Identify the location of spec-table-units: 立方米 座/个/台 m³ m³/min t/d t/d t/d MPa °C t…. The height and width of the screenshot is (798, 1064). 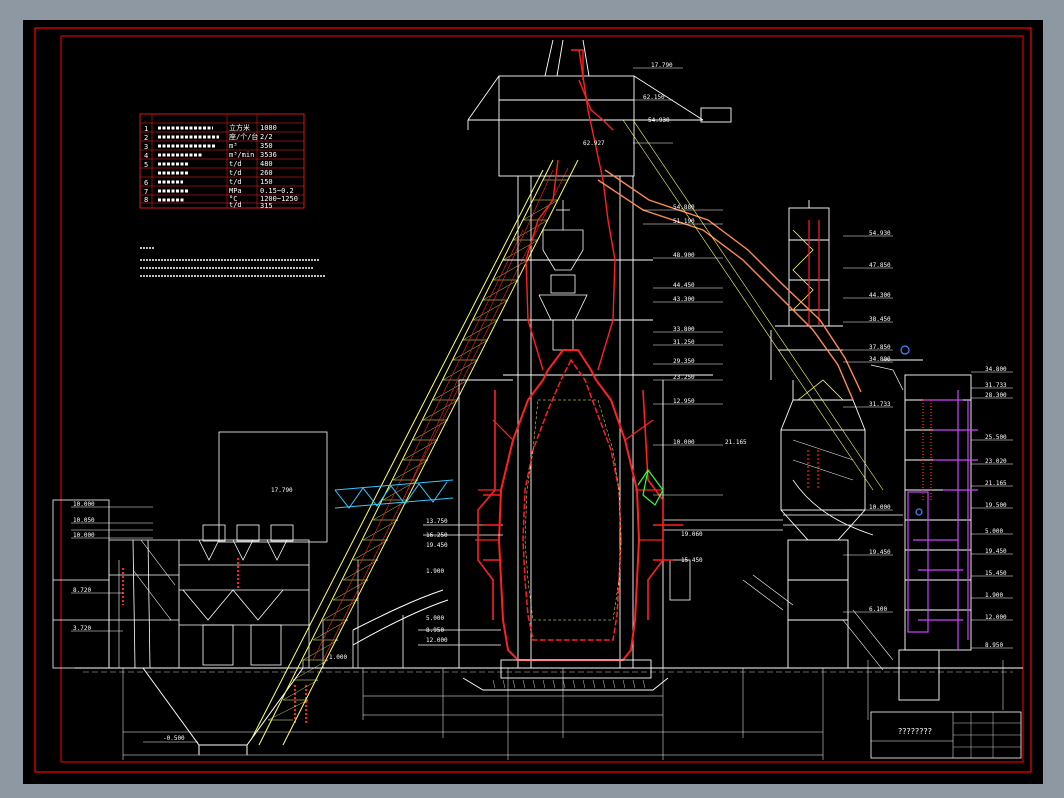
(243, 166).